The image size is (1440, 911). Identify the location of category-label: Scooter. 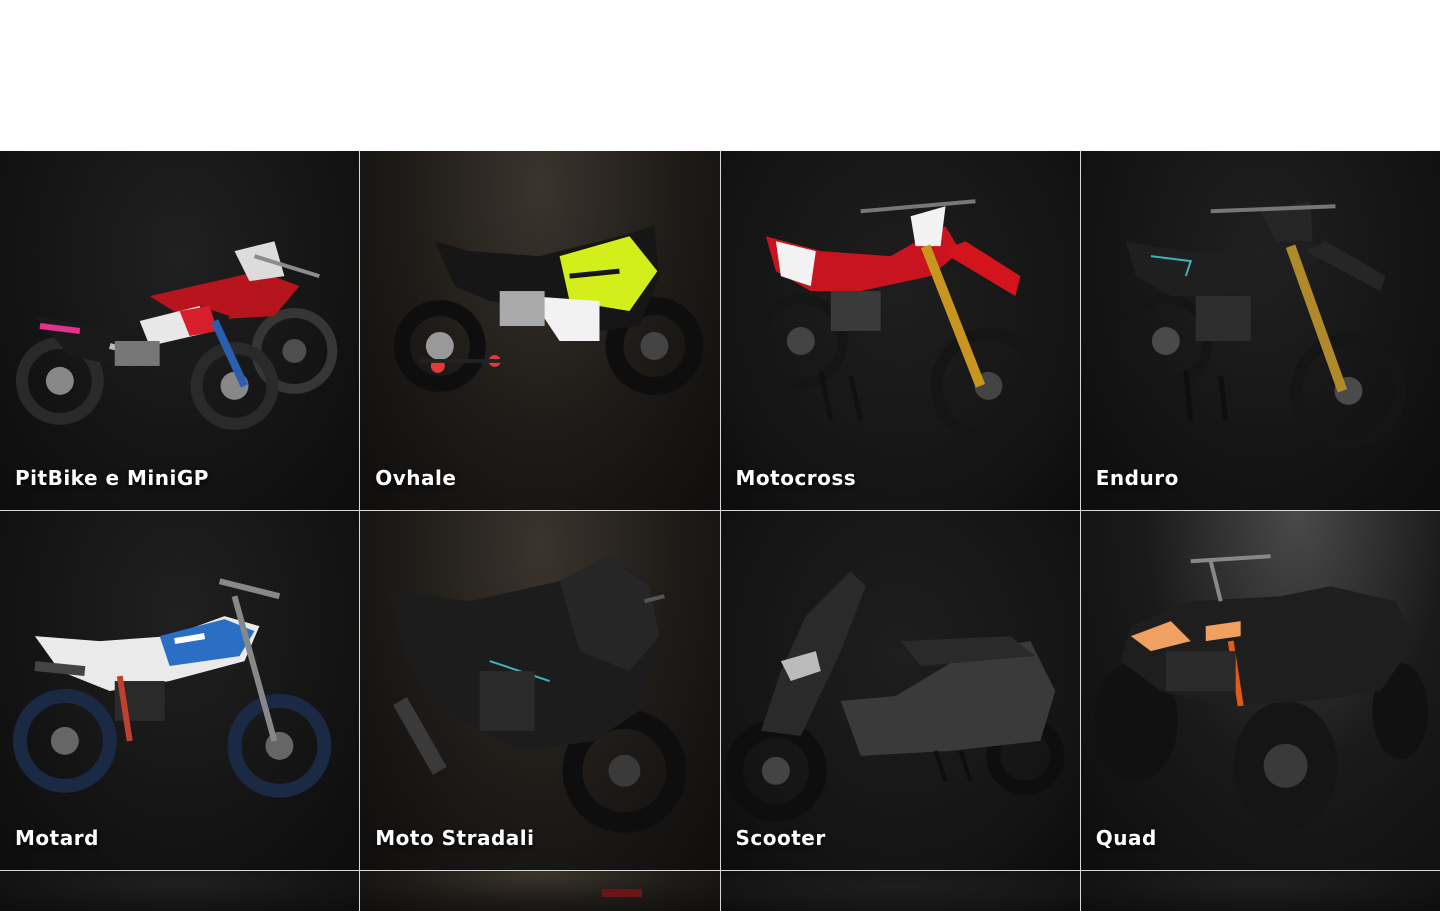
(780, 838).